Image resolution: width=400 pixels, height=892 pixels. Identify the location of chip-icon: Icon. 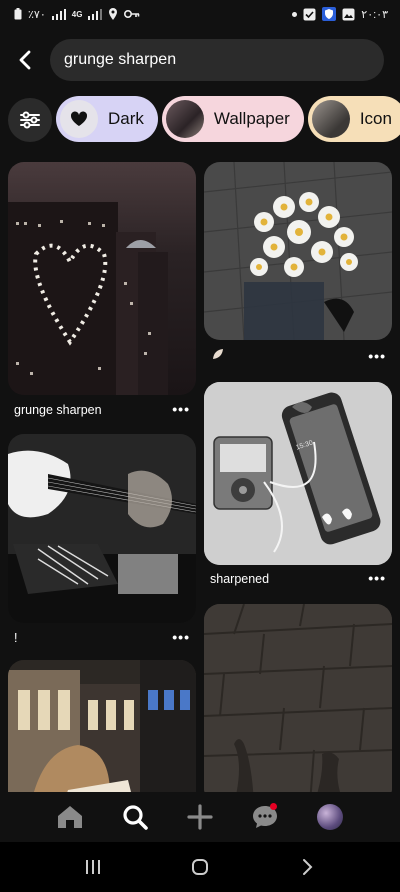
(353, 119).